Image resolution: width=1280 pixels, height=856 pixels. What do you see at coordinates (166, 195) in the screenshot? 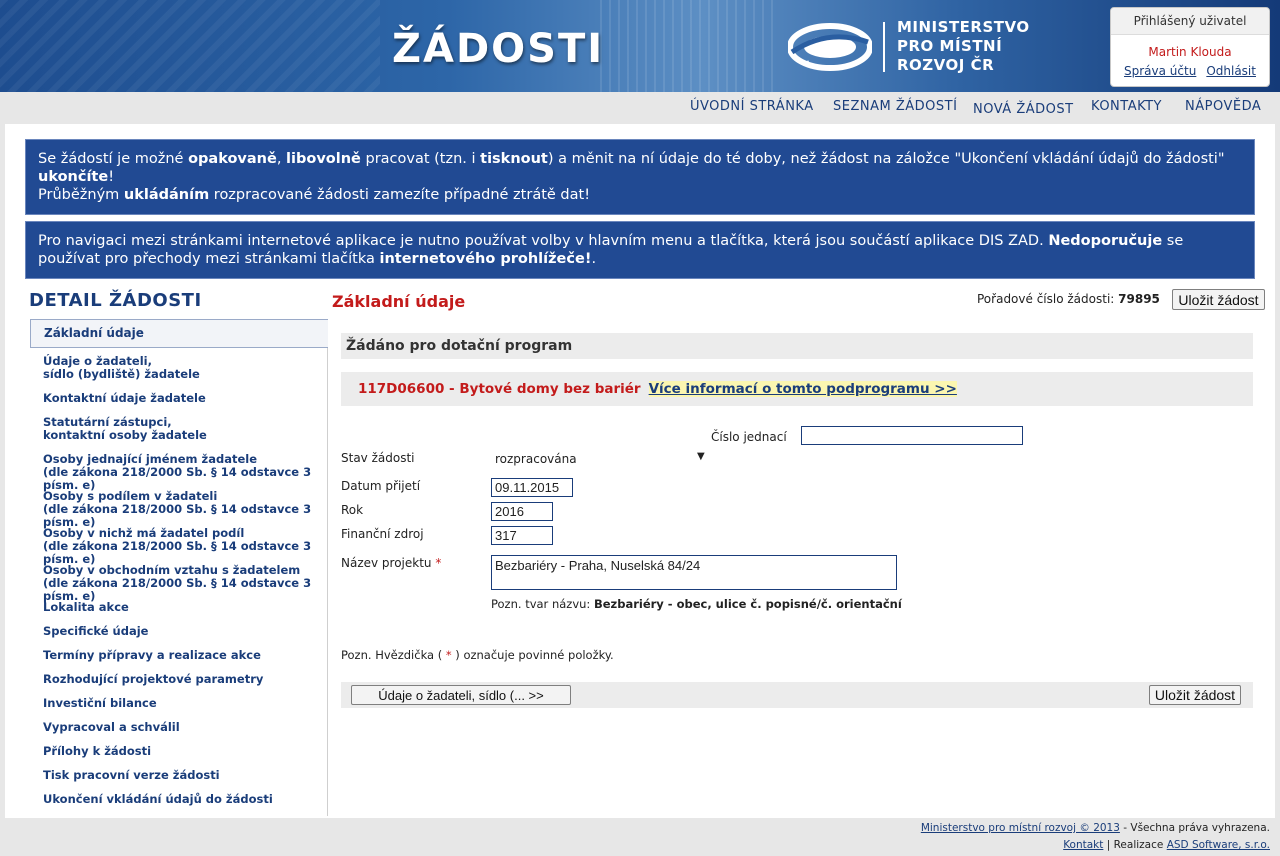
I see `notice1-bold: ukládáním` at bounding box center [166, 195].